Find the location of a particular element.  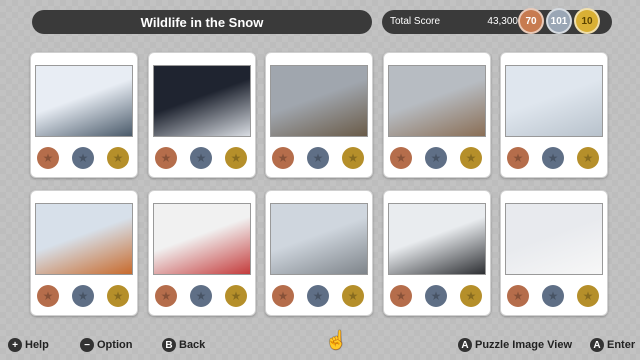

puzzle-thumbnail-reindeer-in-snowy-forest is located at coordinates (84, 101).